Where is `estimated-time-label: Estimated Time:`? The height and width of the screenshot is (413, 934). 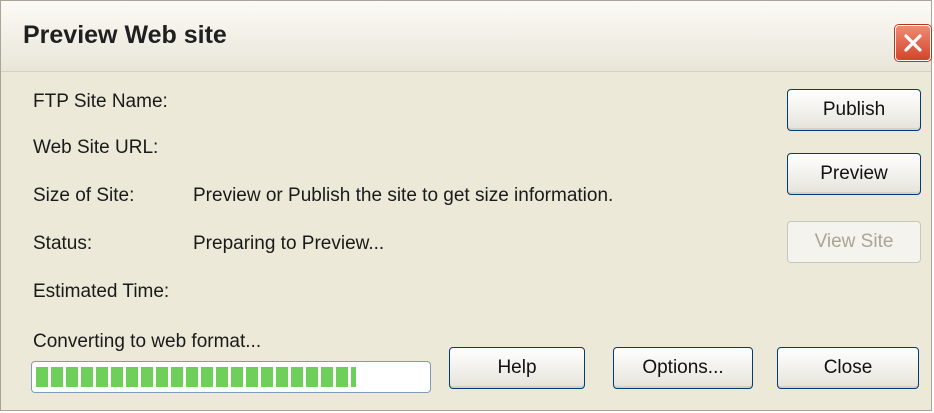
estimated-time-label: Estimated Time: is located at coordinates (101, 291).